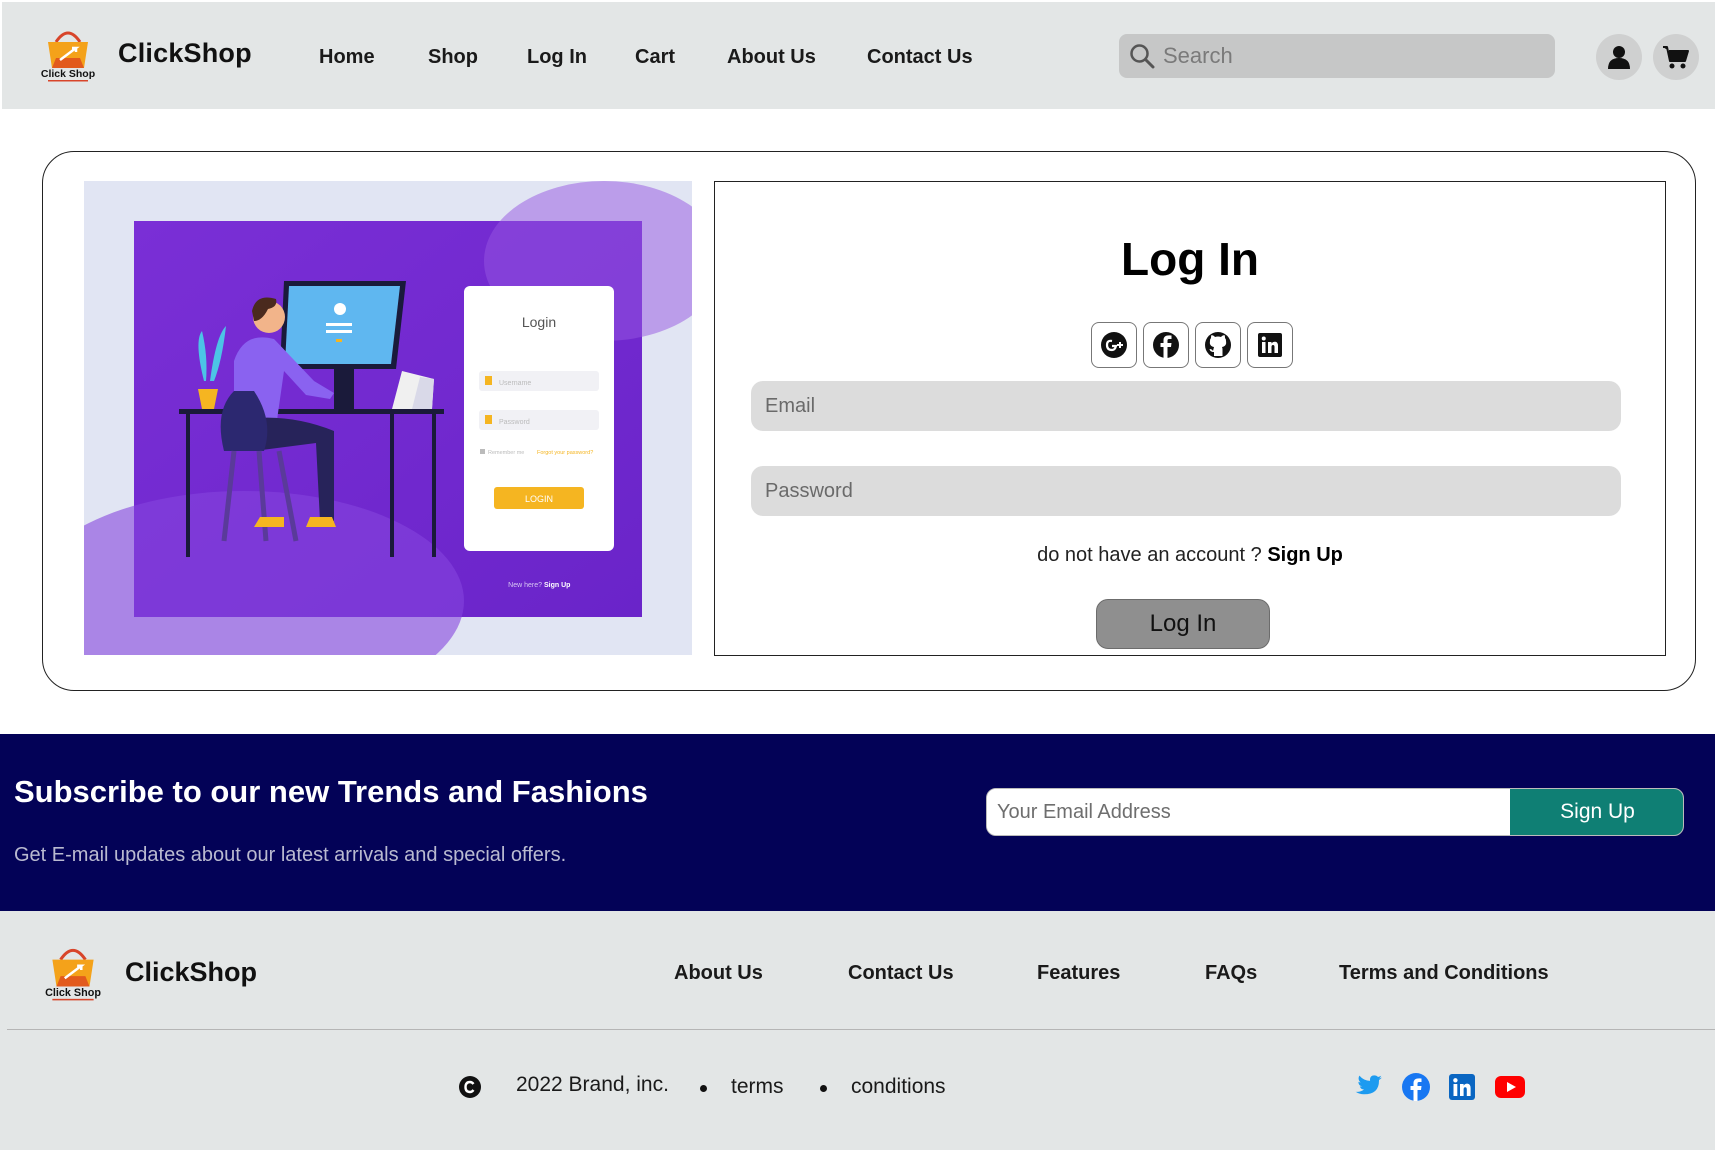  What do you see at coordinates (655, 57) in the screenshot?
I see `nav-cart: Cart` at bounding box center [655, 57].